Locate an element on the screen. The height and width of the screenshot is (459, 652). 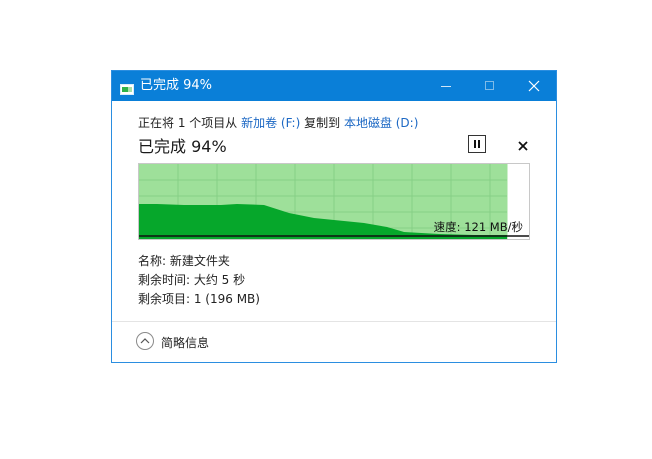
pause-button is located at coordinates (477, 144).